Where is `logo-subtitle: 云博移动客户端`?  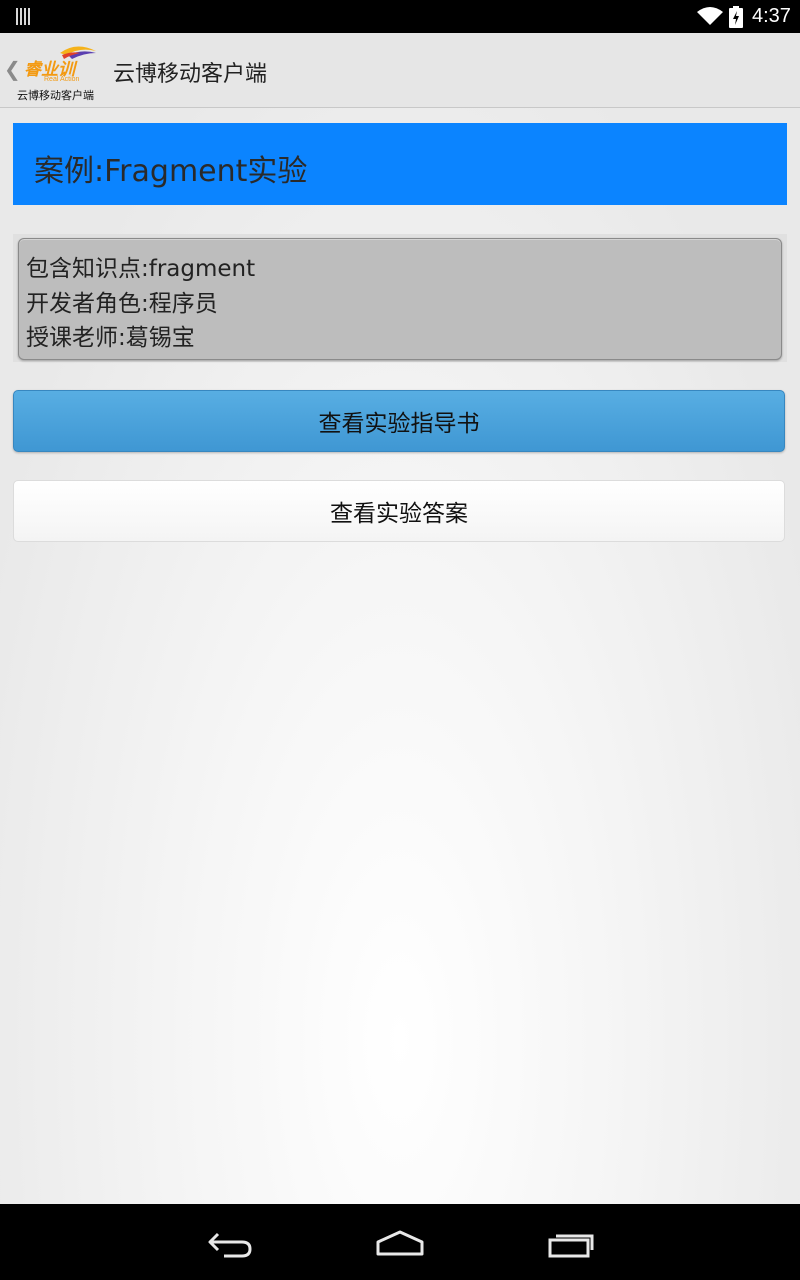 logo-subtitle: 云博移动客户端 is located at coordinates (55, 95).